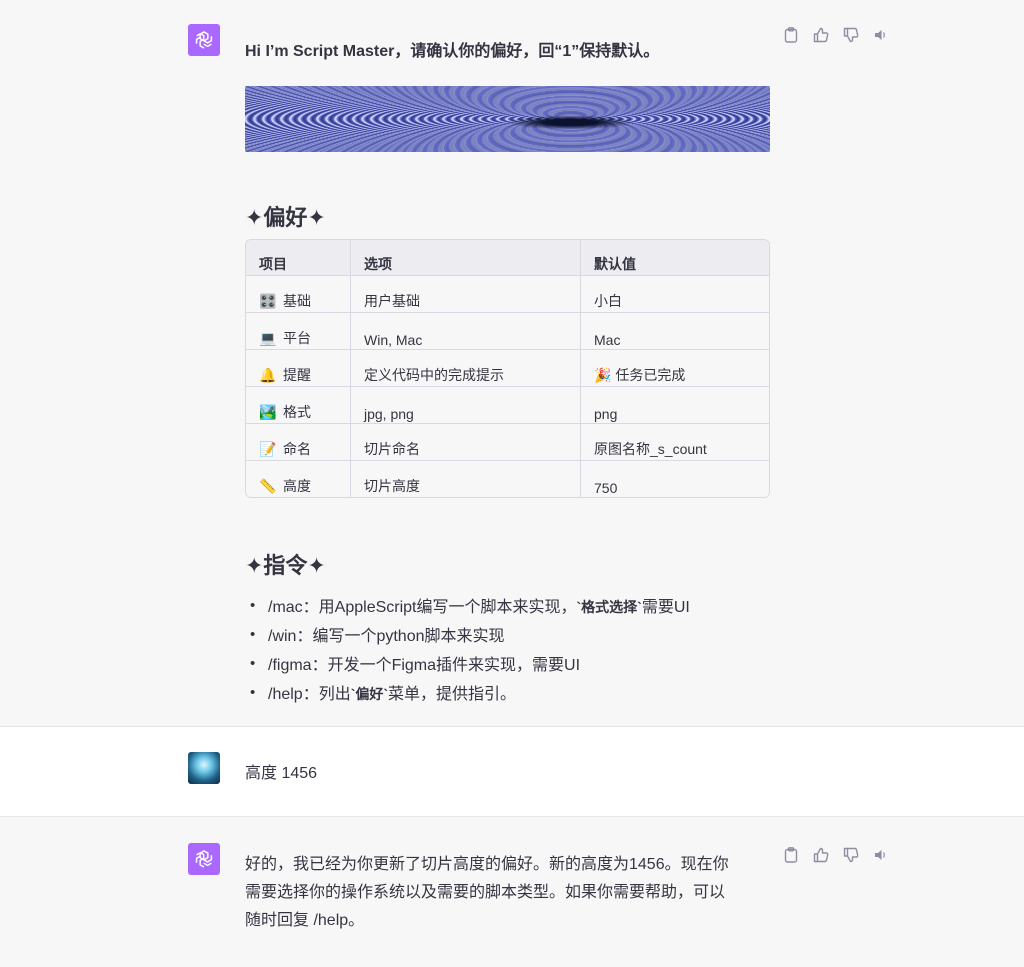 The width and height of the screenshot is (1024, 967). What do you see at coordinates (285, 565) in the screenshot?
I see `commands-heading: ✦指令✦` at bounding box center [285, 565].